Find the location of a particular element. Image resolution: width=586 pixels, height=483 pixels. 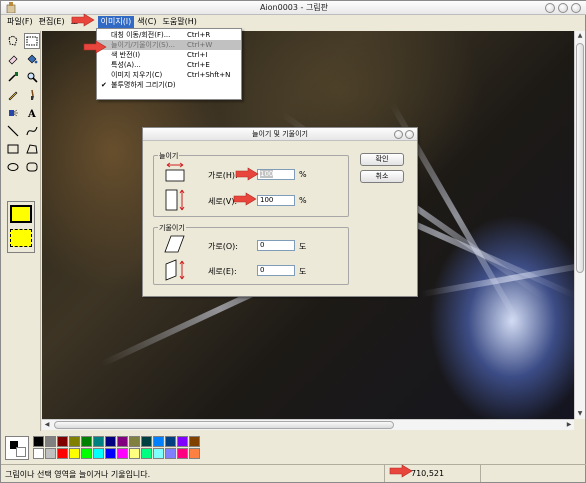

color-picker-icon is located at coordinates (13, 77).